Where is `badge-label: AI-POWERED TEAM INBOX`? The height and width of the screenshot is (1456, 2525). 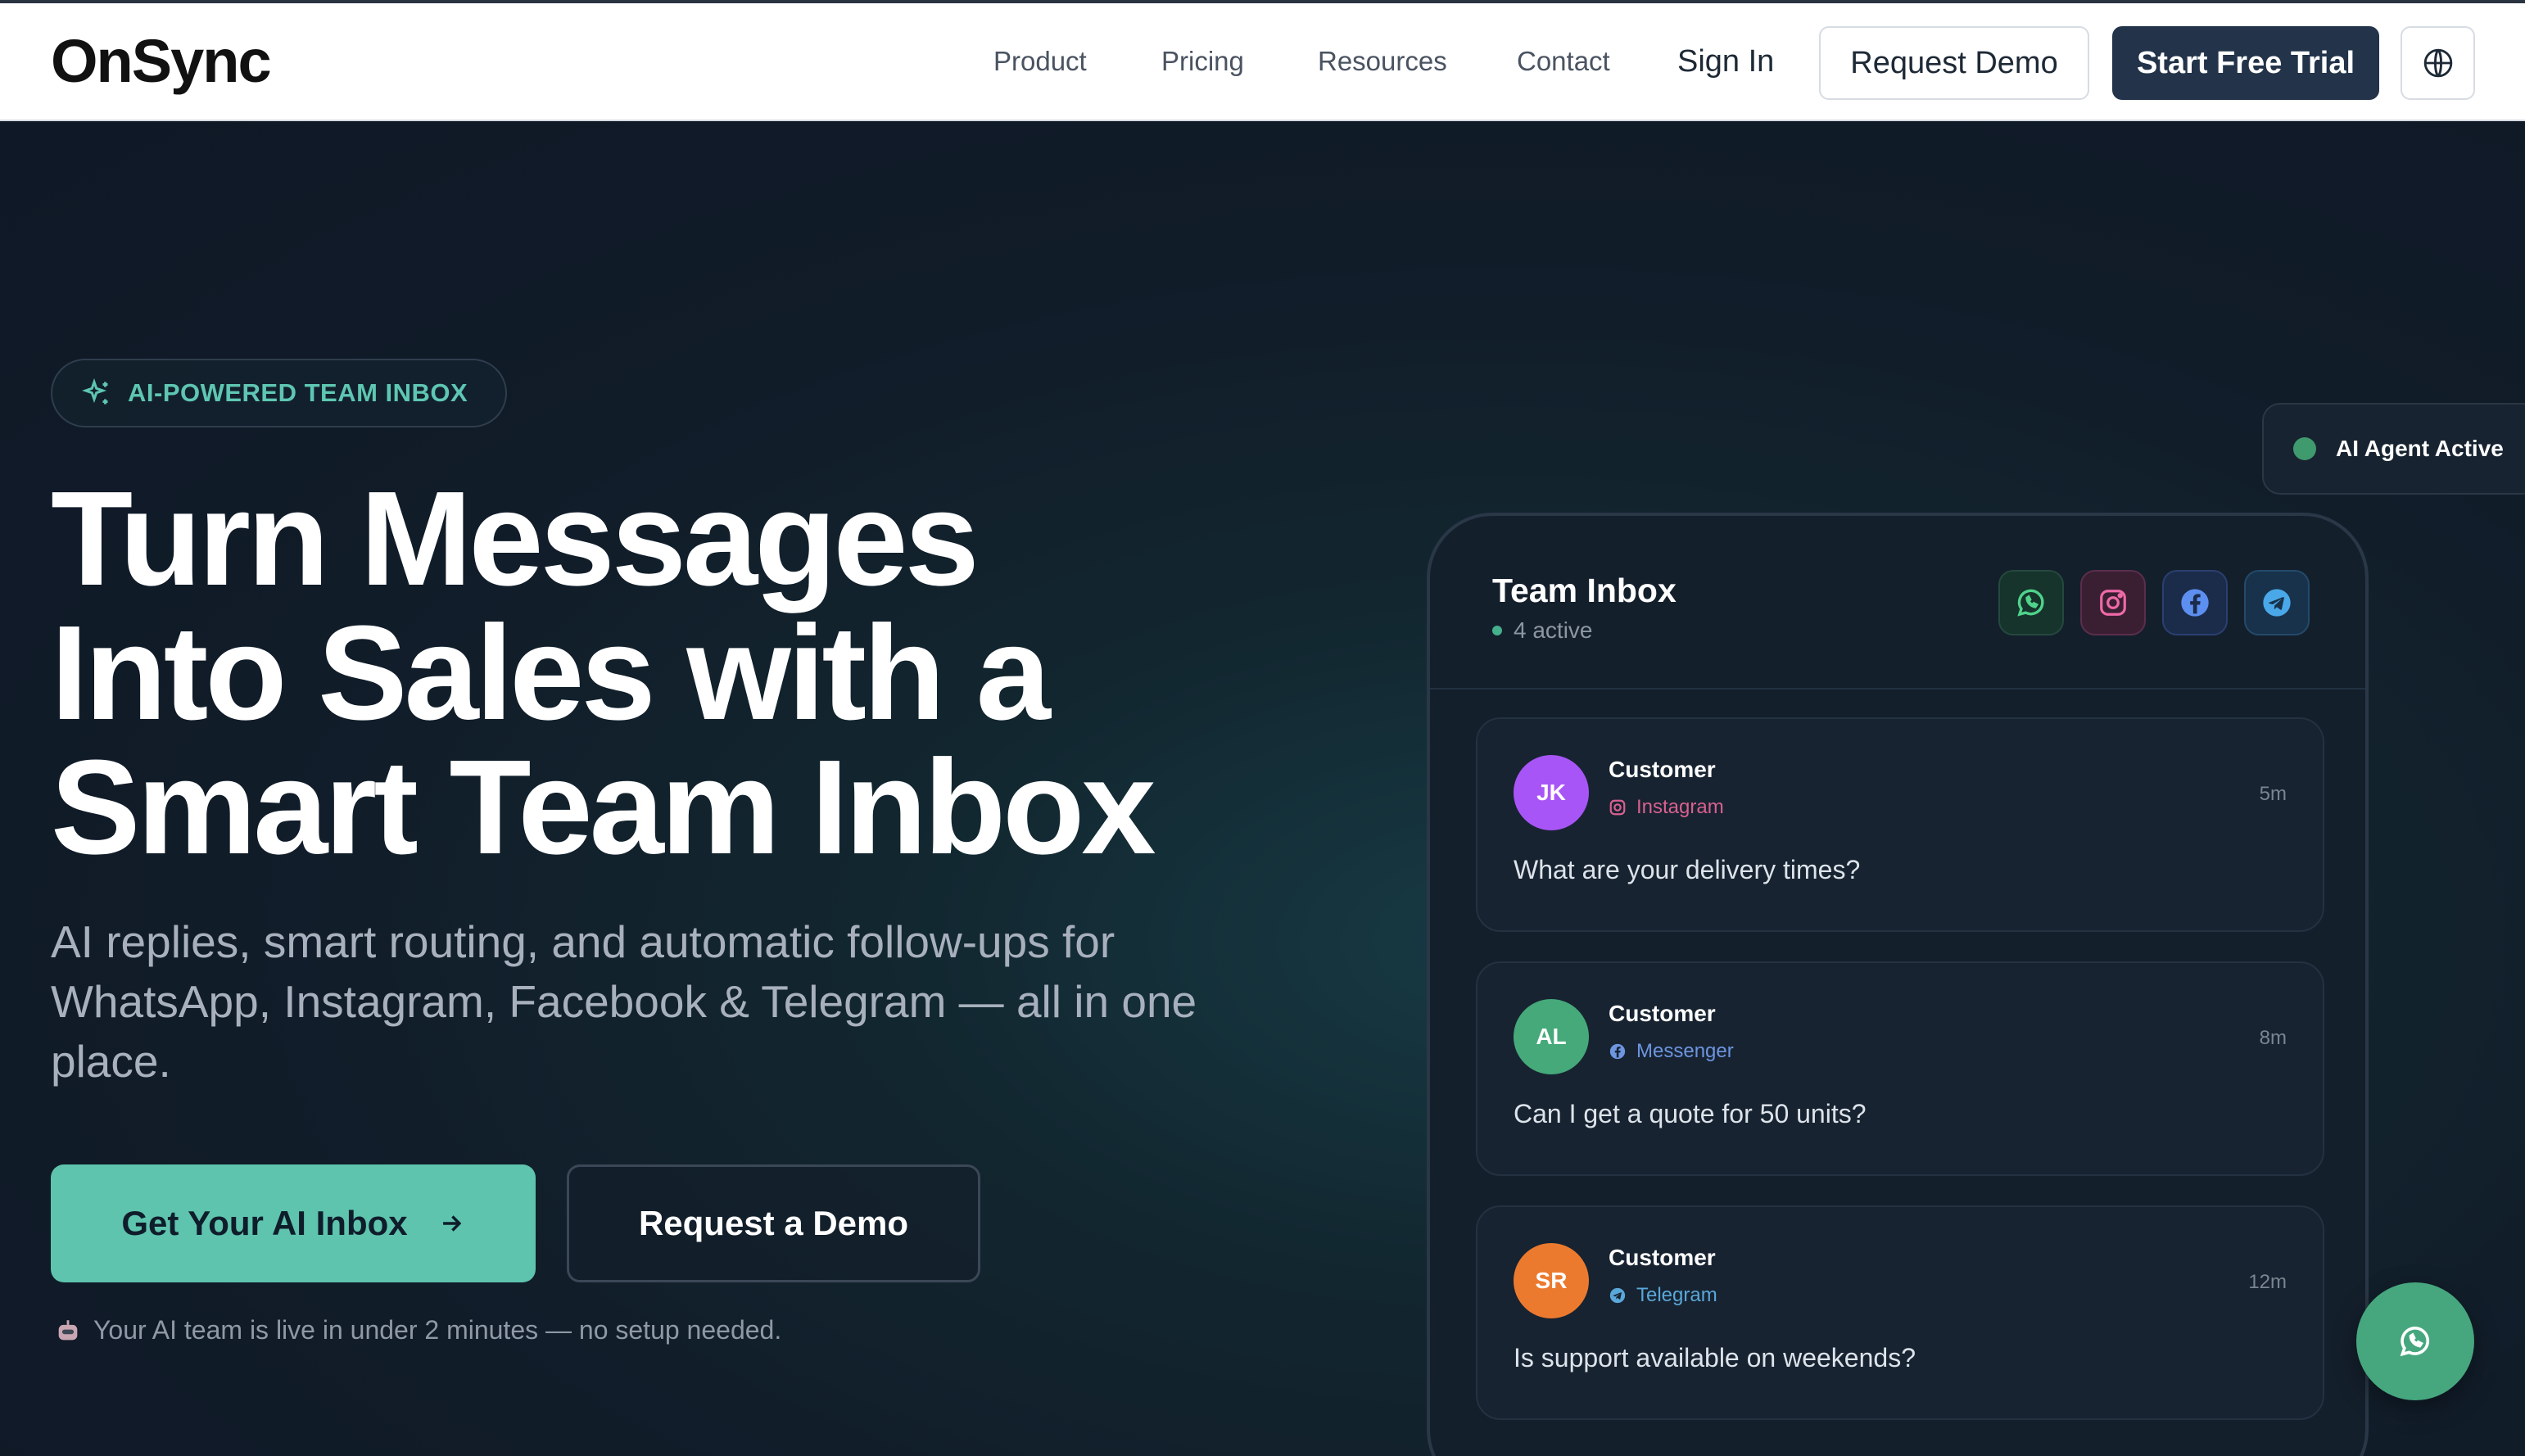
badge-label: AI-POWERED TEAM INBOX is located at coordinates (298, 392).